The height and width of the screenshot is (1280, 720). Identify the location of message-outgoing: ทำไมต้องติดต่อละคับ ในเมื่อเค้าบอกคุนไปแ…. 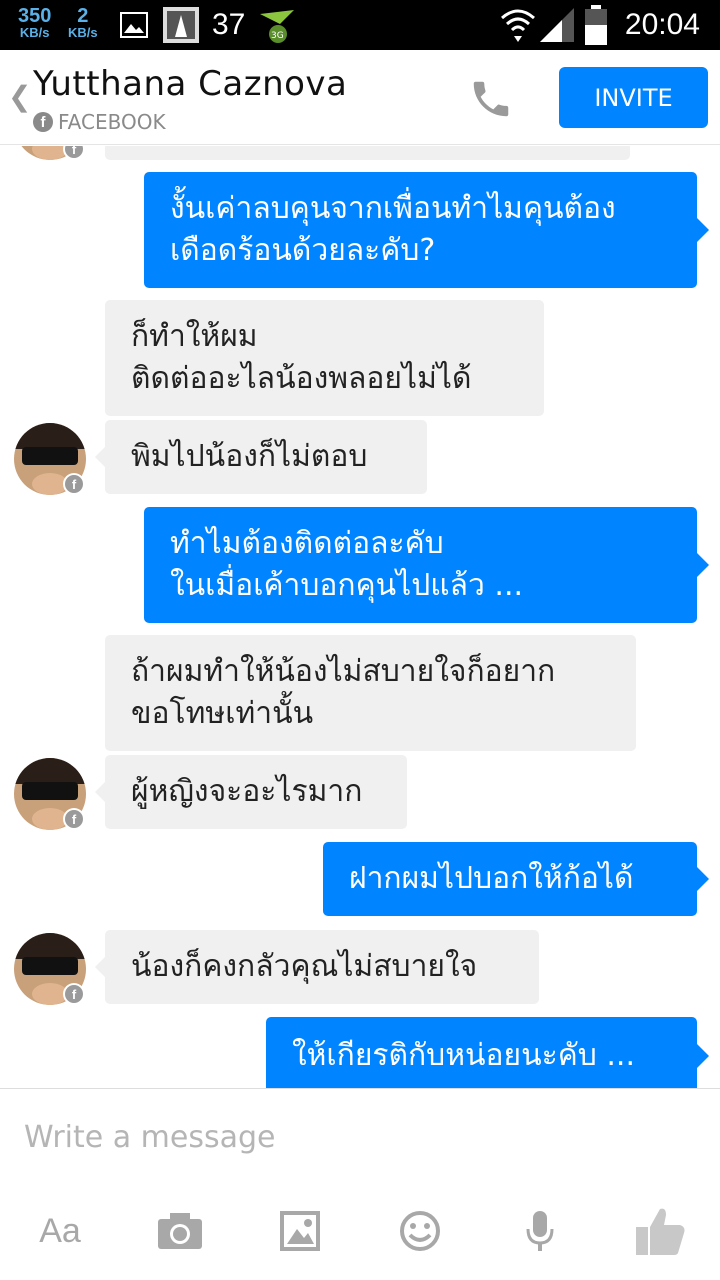
(426, 565).